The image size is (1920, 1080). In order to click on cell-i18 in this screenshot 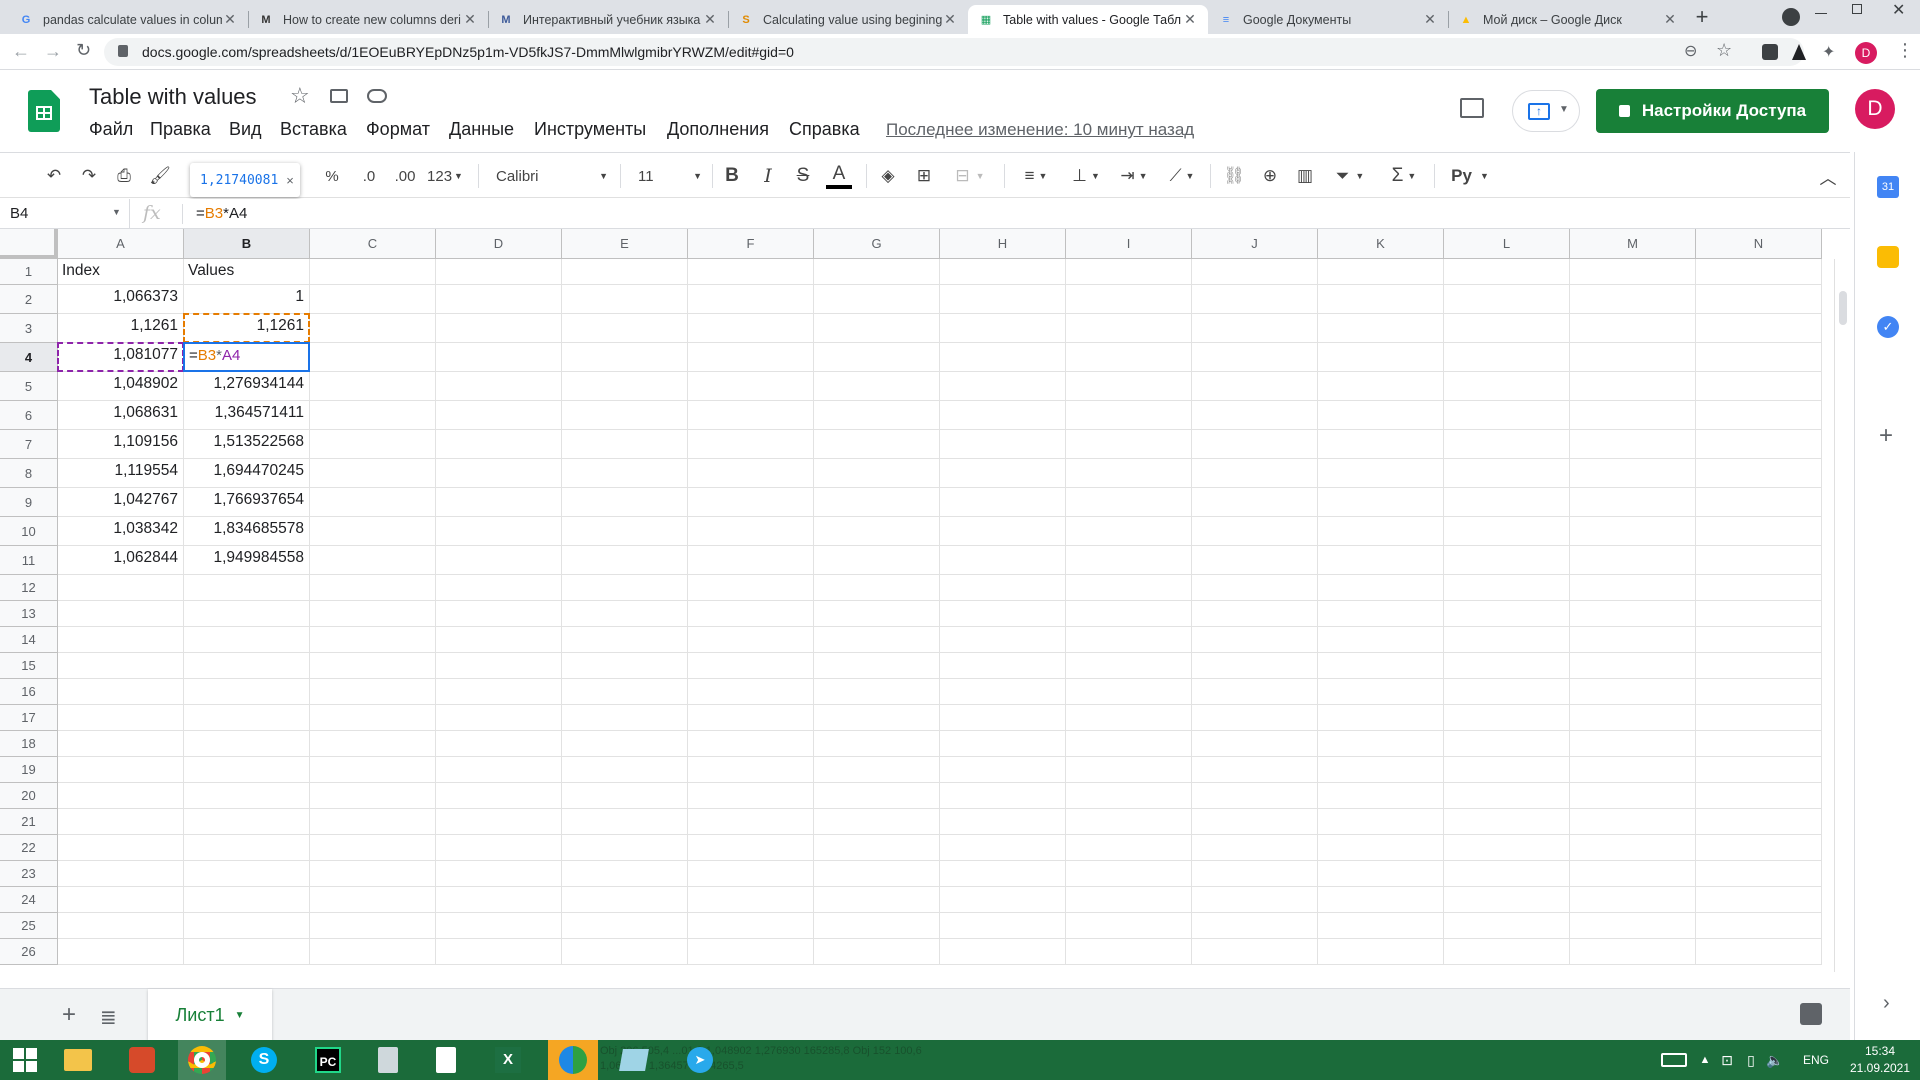, I will do `click(1129, 744)`.